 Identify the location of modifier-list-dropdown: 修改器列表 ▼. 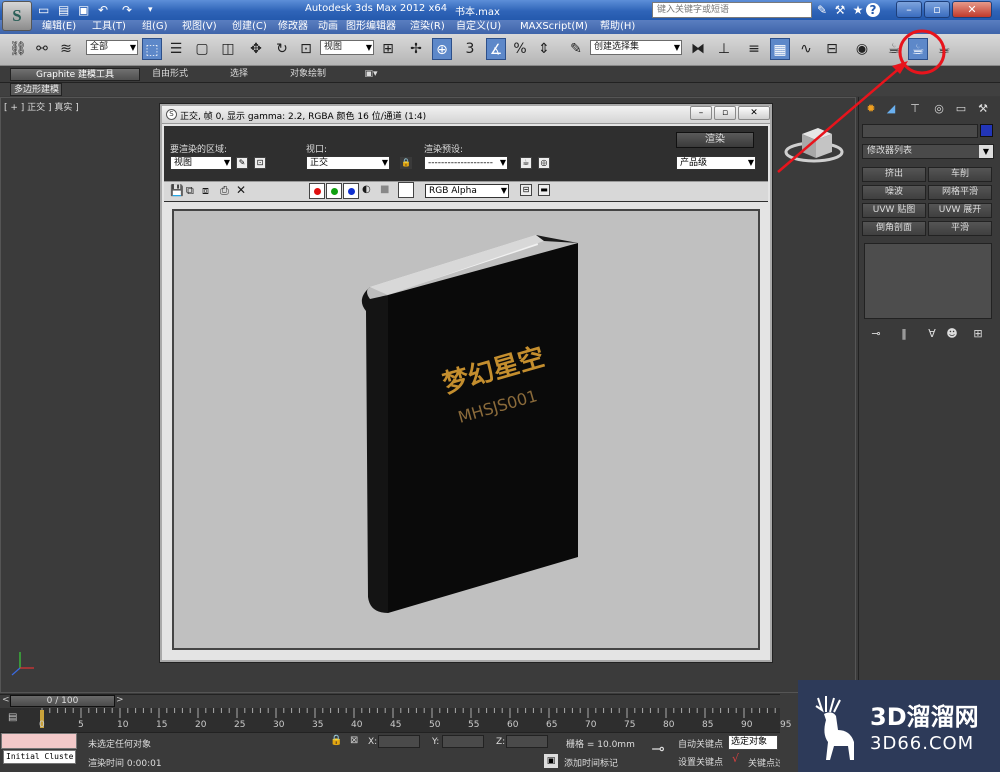
(928, 151).